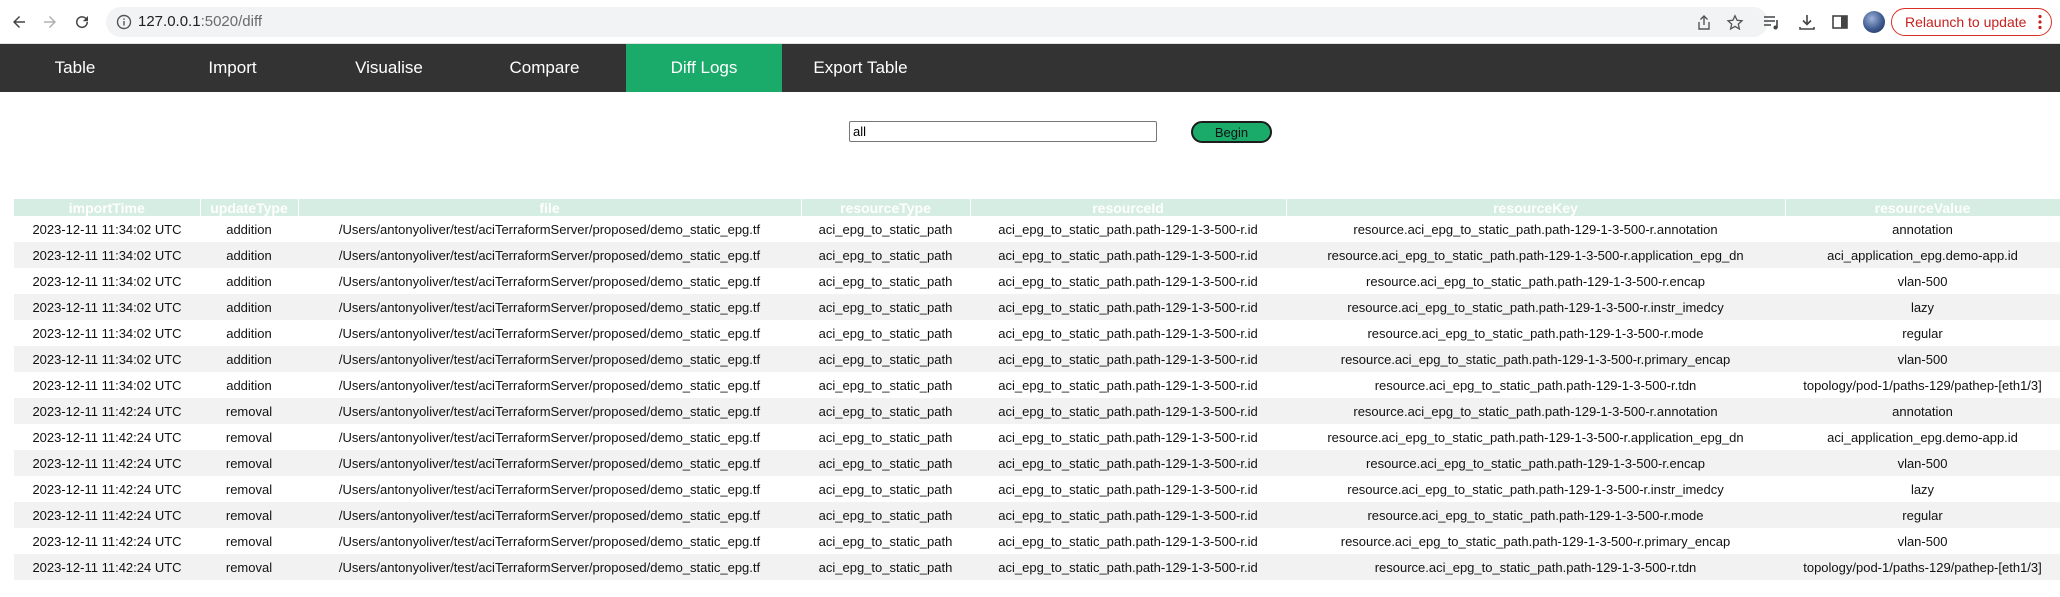  Describe the element at coordinates (1922, 229) in the screenshot. I see `cell-resource-value: annotation` at that location.